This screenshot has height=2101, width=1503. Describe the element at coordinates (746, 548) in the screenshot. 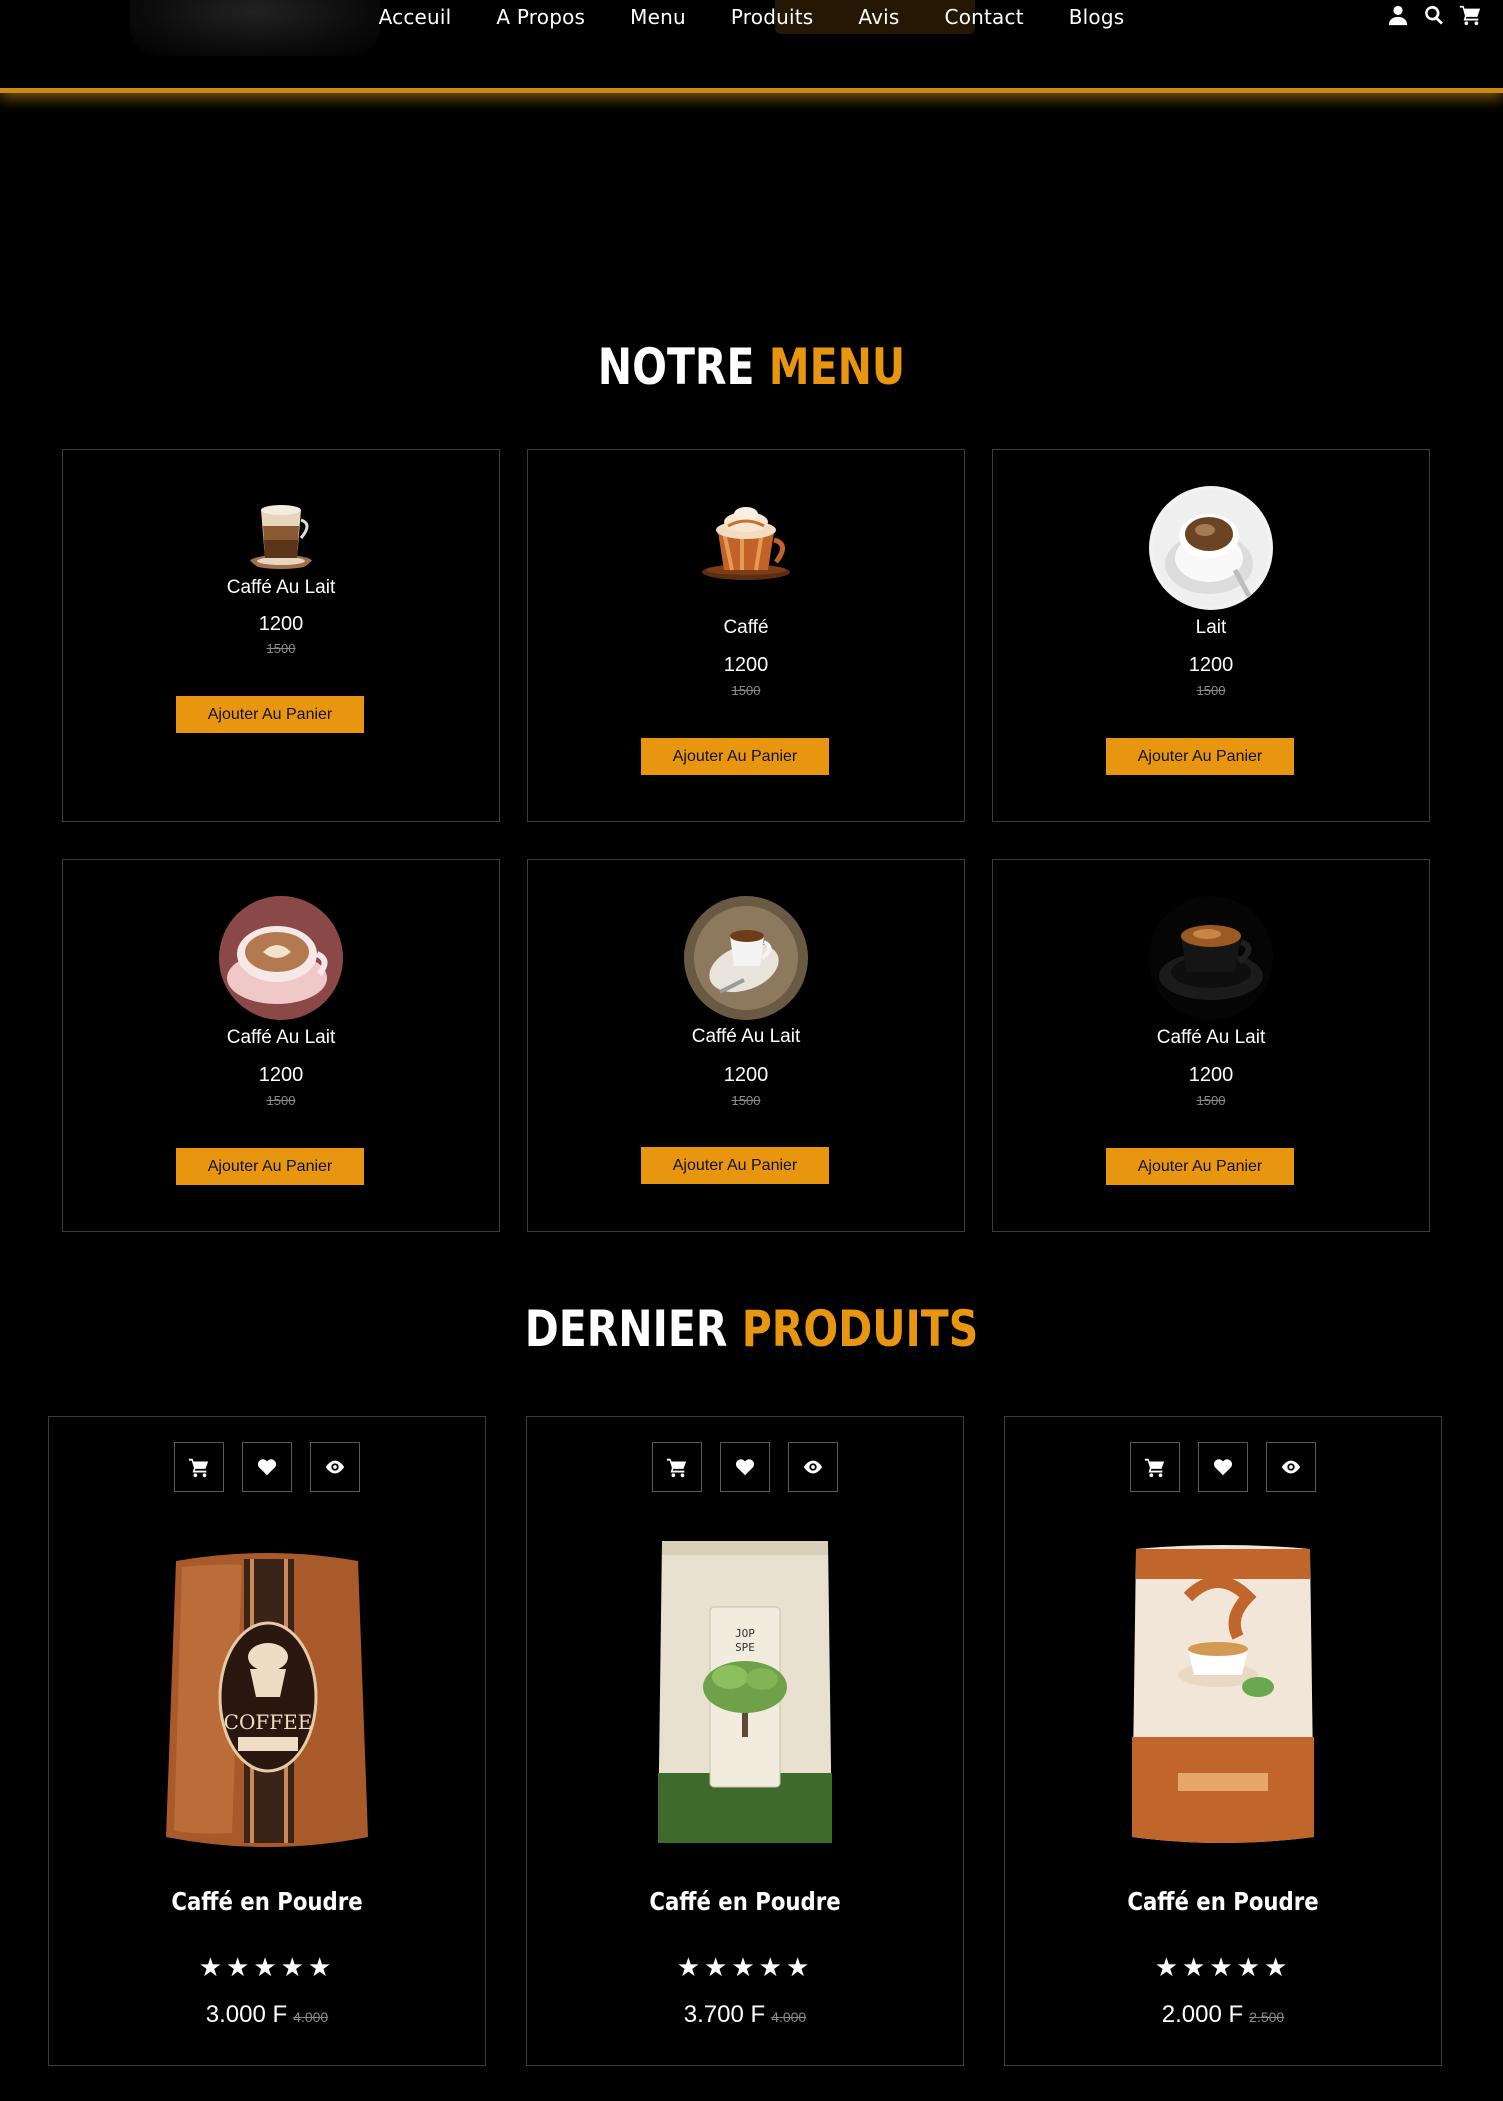

I see `caramel-cup-image` at that location.